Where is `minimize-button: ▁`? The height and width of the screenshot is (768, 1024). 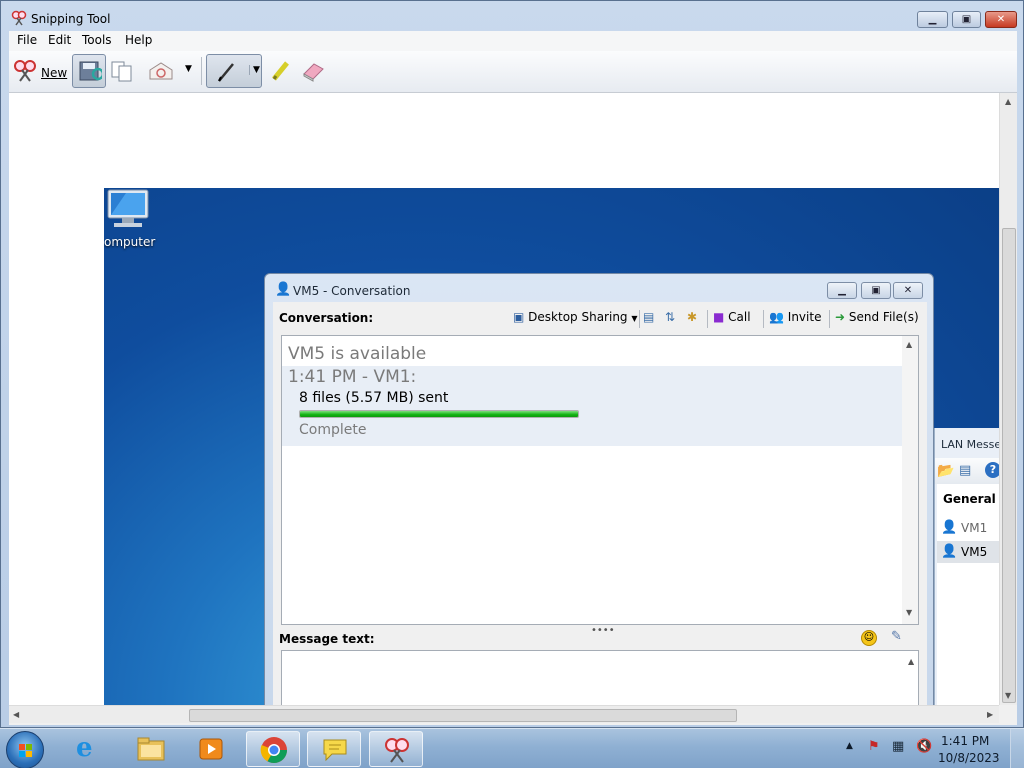
minimize-button: ▁ is located at coordinates (932, 19).